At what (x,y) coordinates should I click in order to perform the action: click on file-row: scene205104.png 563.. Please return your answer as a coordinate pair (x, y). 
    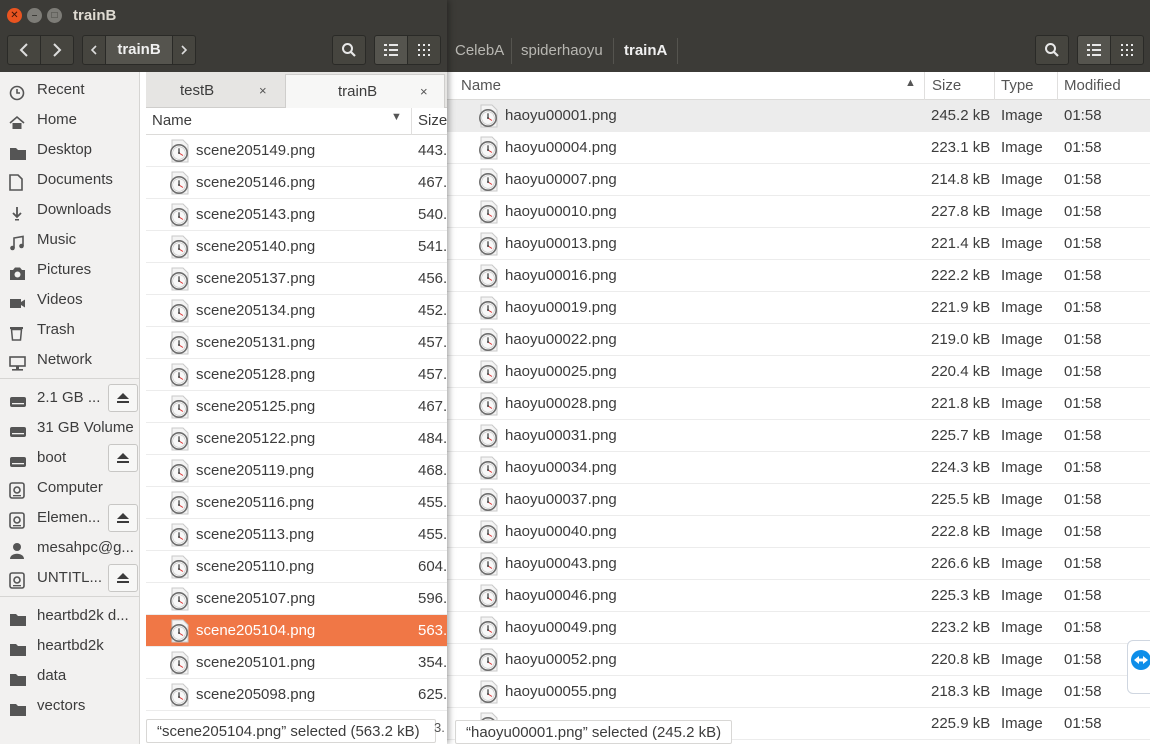
    Looking at the image, I should click on (296, 631).